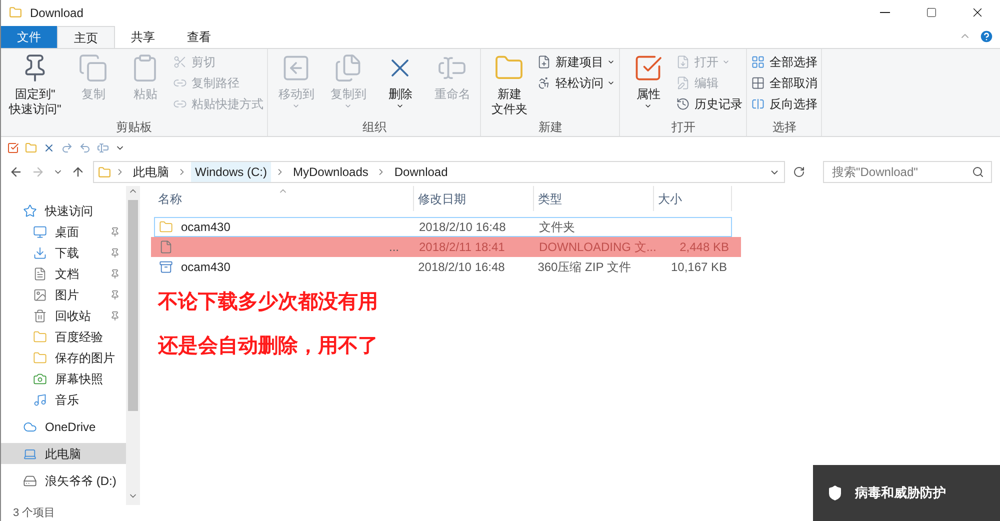 The image size is (1000, 521). I want to click on sidebar-item: 快速访问, so click(63, 210).